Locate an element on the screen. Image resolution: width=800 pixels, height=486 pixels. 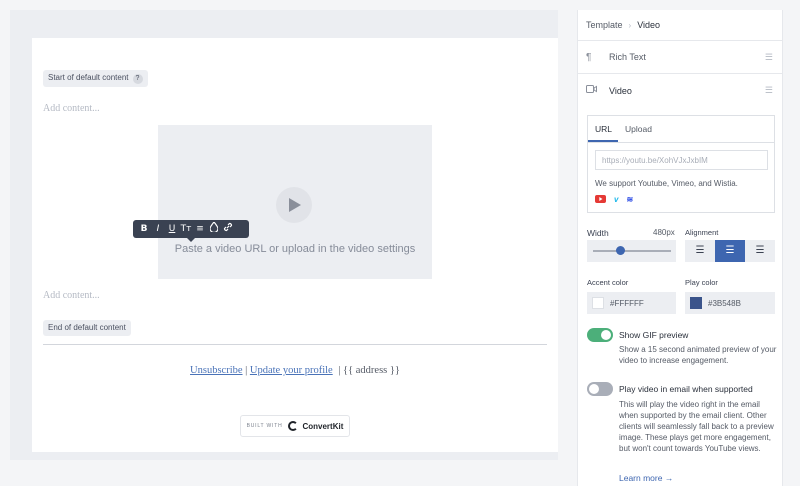
width-label: Width is located at coordinates (598, 233).